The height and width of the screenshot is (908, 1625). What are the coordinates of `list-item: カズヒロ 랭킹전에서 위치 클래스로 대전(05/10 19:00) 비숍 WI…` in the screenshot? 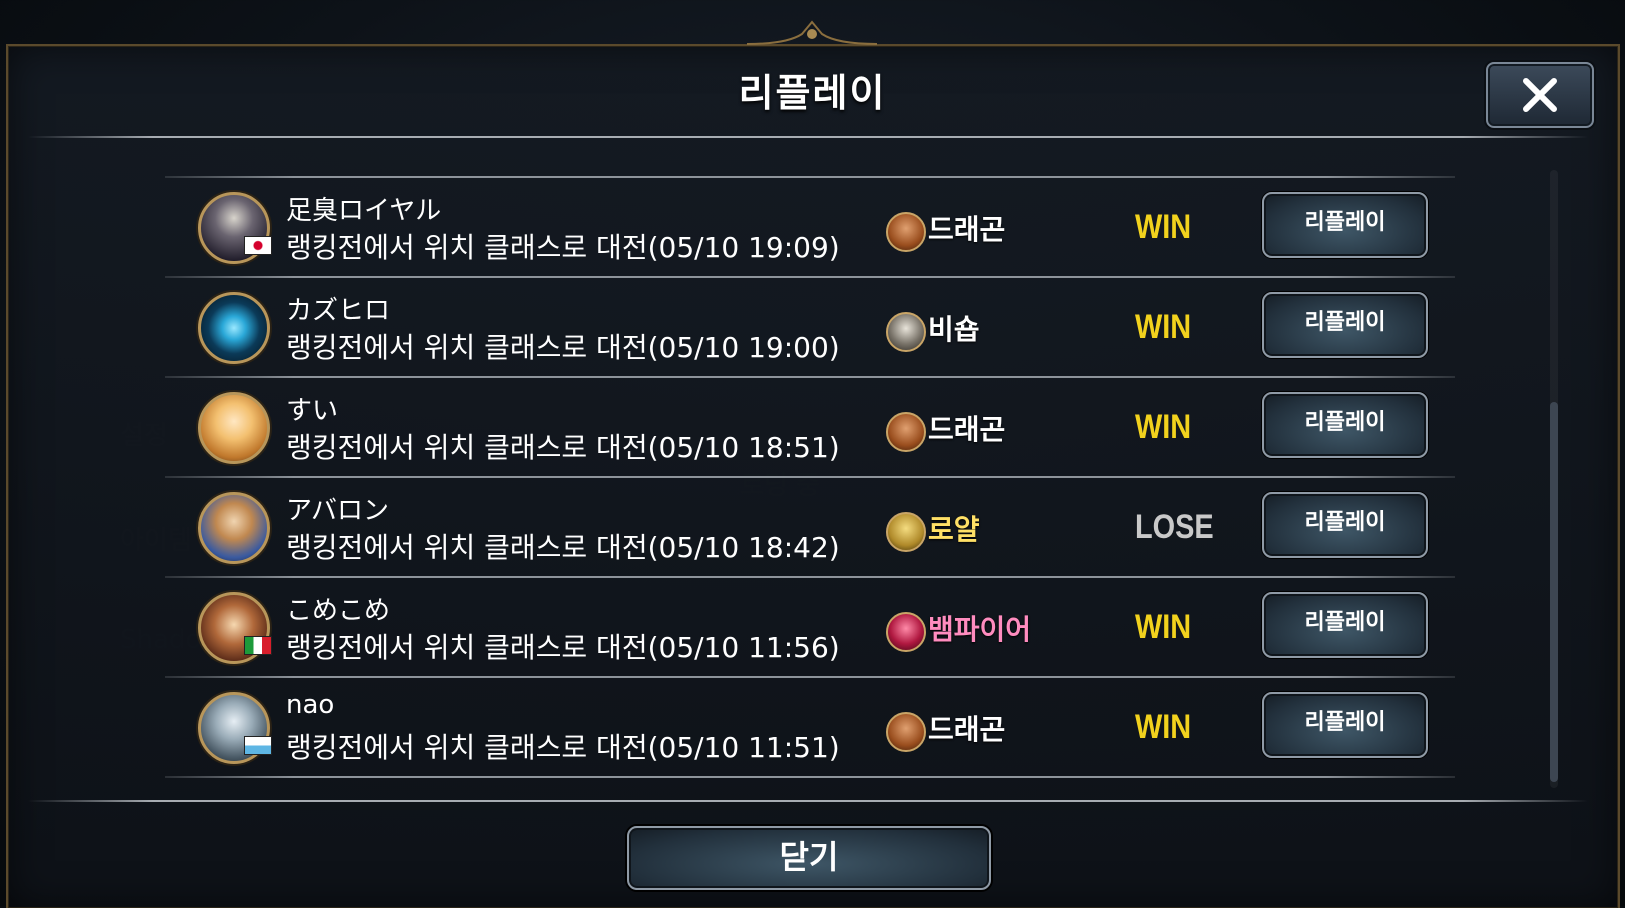 It's located at (810, 327).